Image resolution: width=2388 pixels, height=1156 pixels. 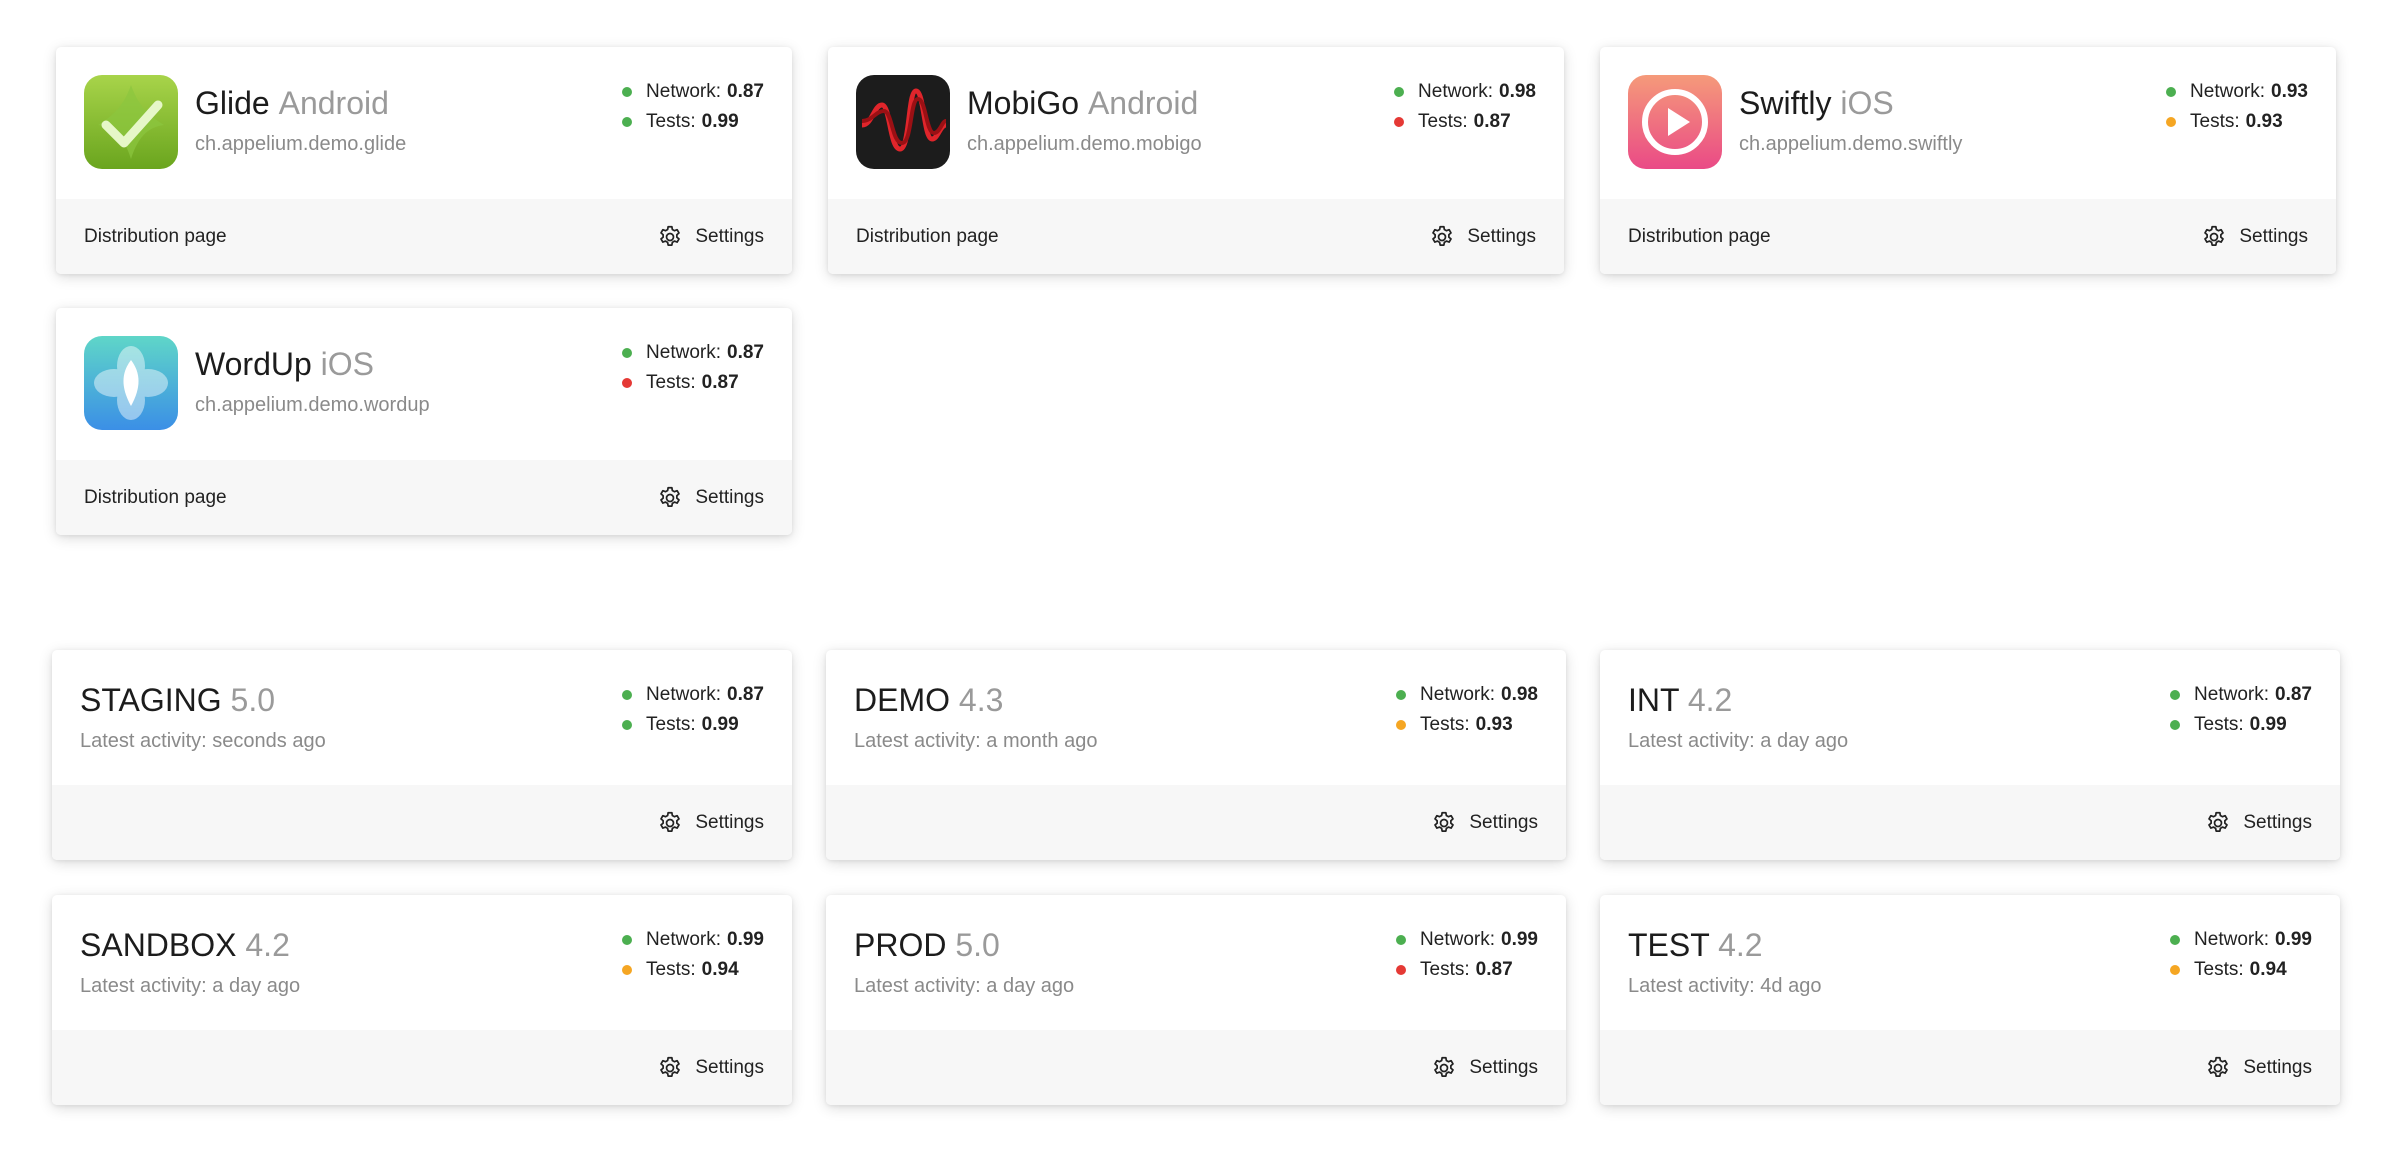 What do you see at coordinates (1675, 122) in the screenshot?
I see `swiftly-play-icon` at bounding box center [1675, 122].